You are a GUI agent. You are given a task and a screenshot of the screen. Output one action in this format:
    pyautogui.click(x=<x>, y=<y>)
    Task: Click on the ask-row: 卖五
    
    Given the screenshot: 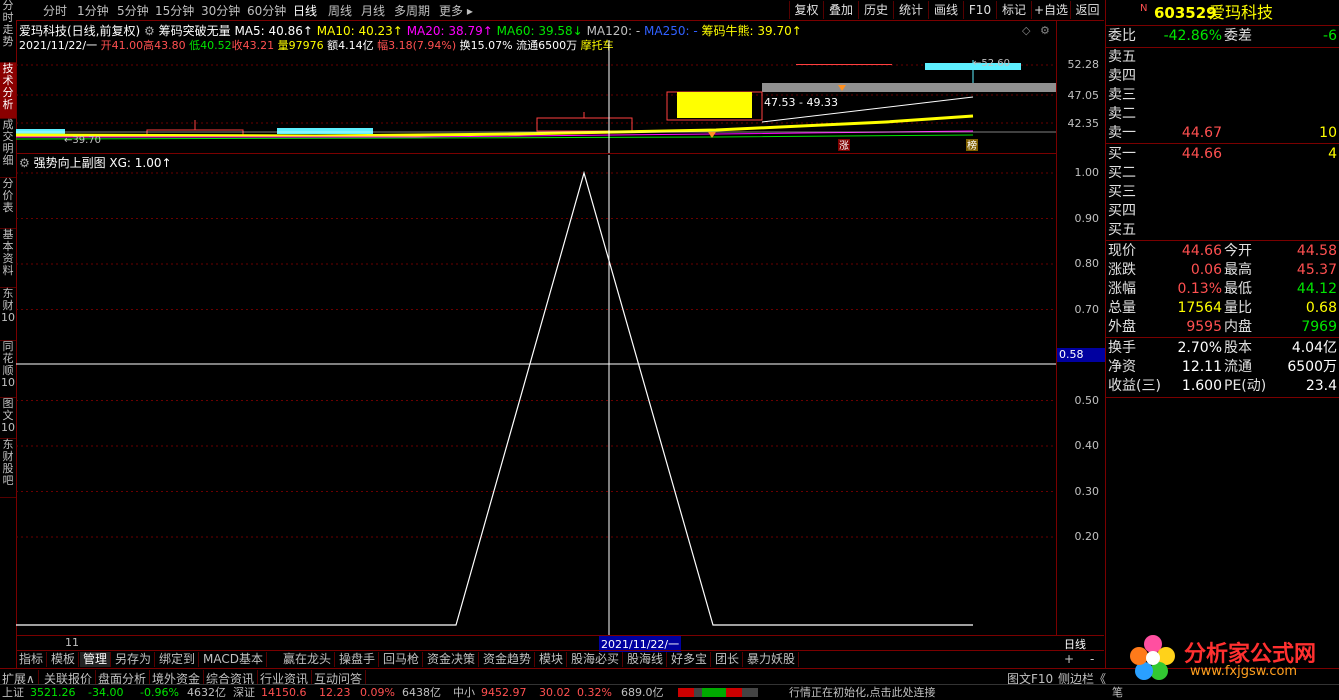 What is the action you would take?
    pyautogui.click(x=1222, y=57)
    